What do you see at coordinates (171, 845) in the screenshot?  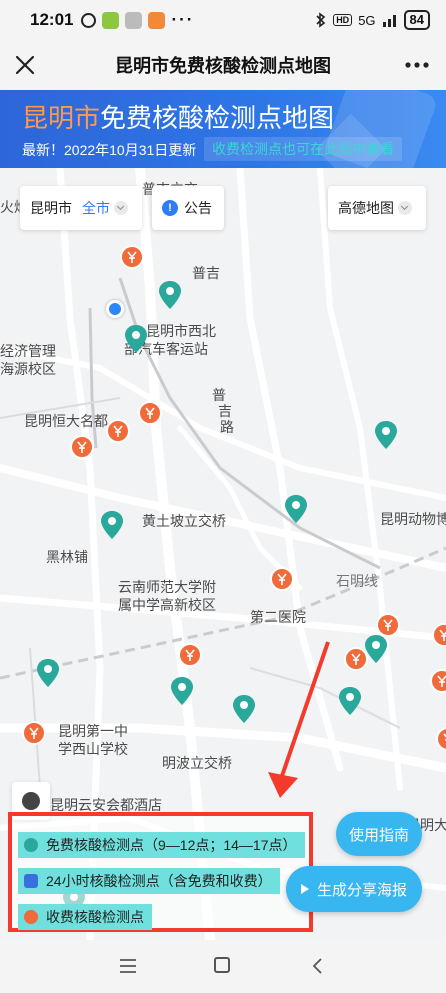 I see `legend-free-label: 免费核酸检测点（9—12点；14—17点）` at bounding box center [171, 845].